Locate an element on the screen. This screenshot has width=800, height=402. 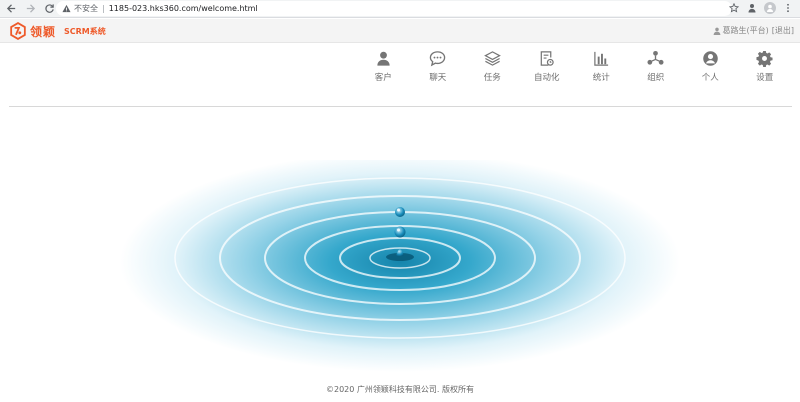
bookmark-star-button is located at coordinates (734, 8).